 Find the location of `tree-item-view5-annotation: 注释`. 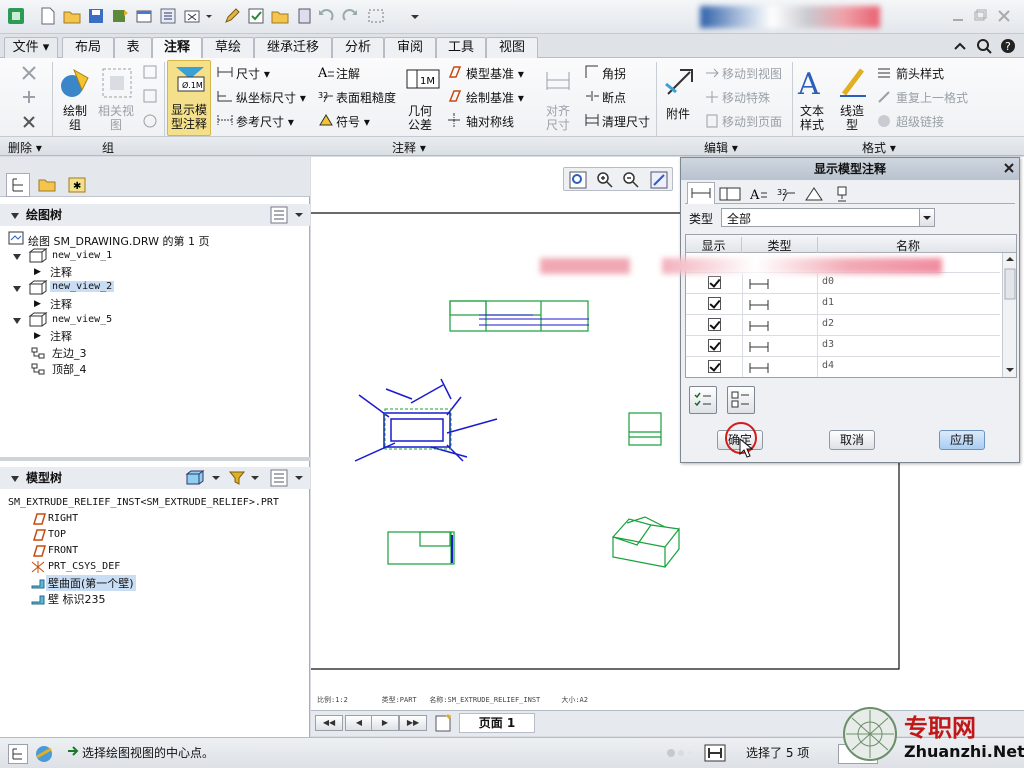

tree-item-view5-annotation: 注释 is located at coordinates (61, 336).